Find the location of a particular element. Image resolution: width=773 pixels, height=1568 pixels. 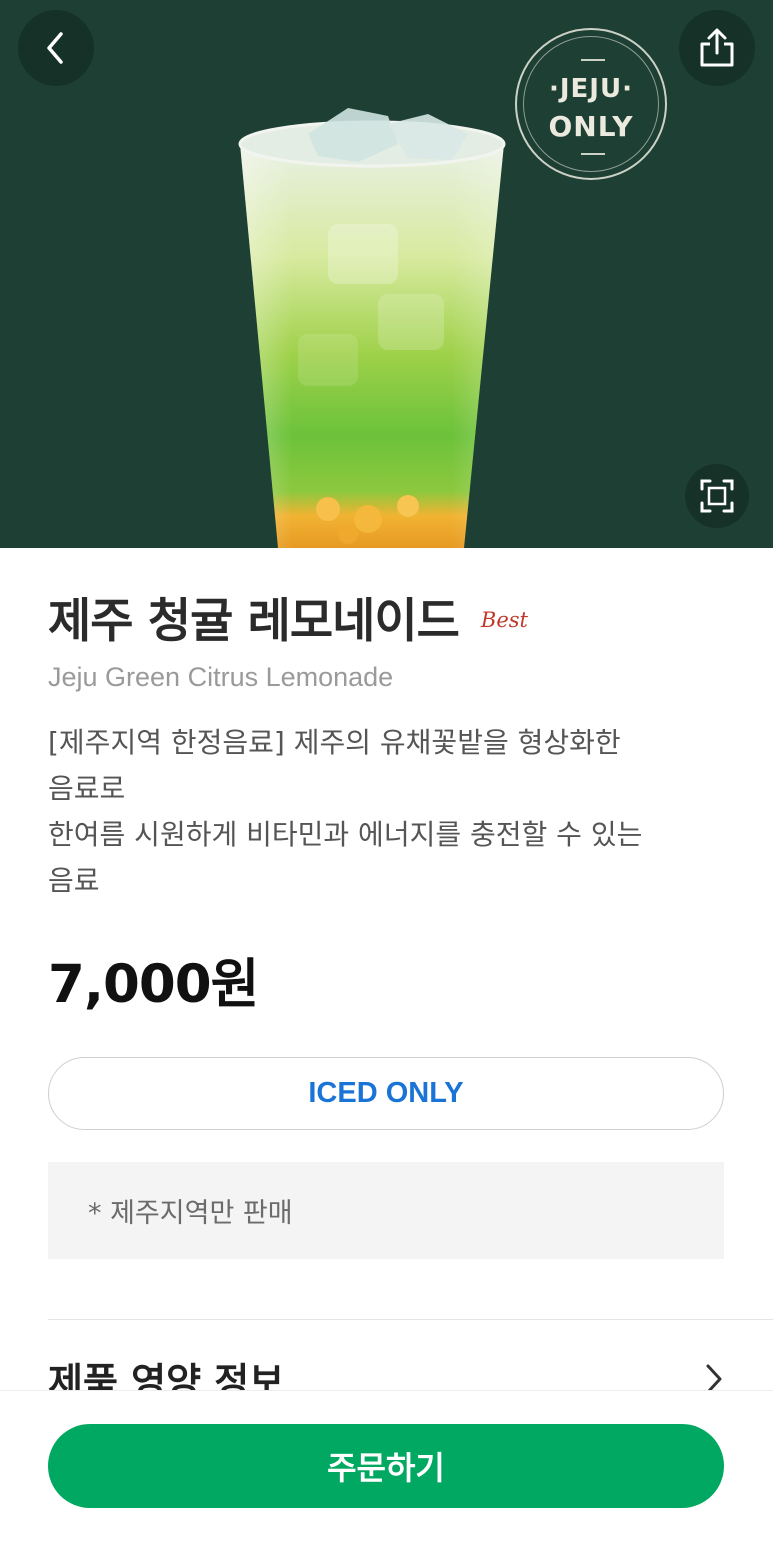

badge-text-line1: ·JEJU· is located at coordinates (591, 89).